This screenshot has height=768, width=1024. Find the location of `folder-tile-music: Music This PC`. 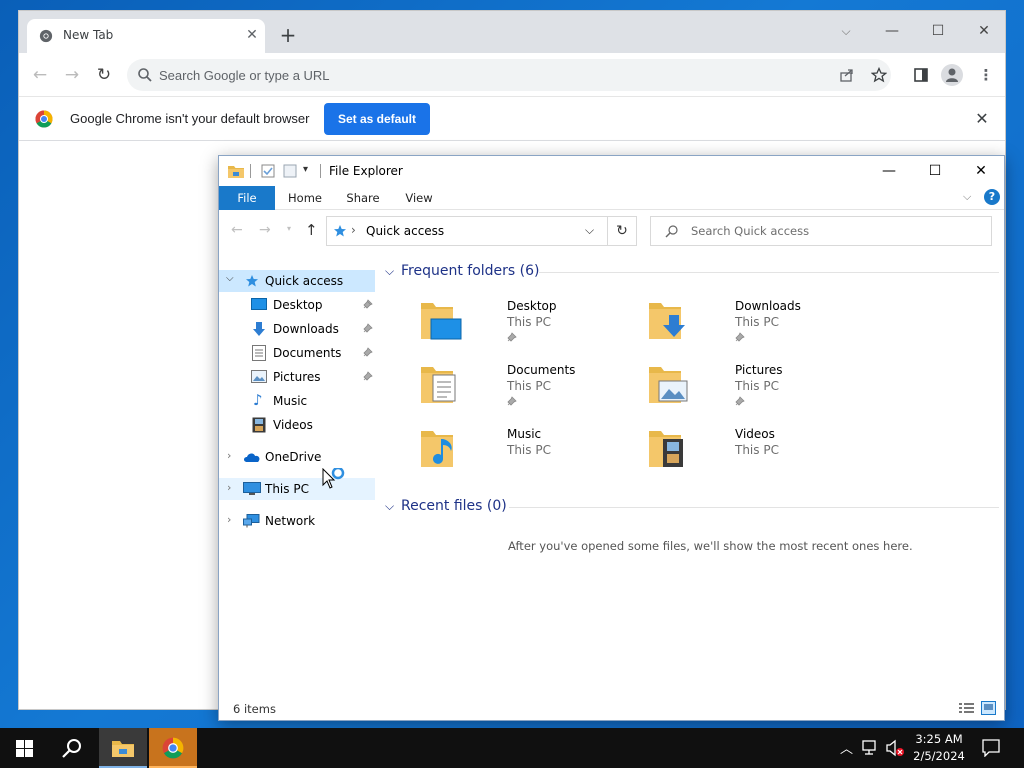

folder-tile-music: Music This PC is located at coordinates (529, 456).